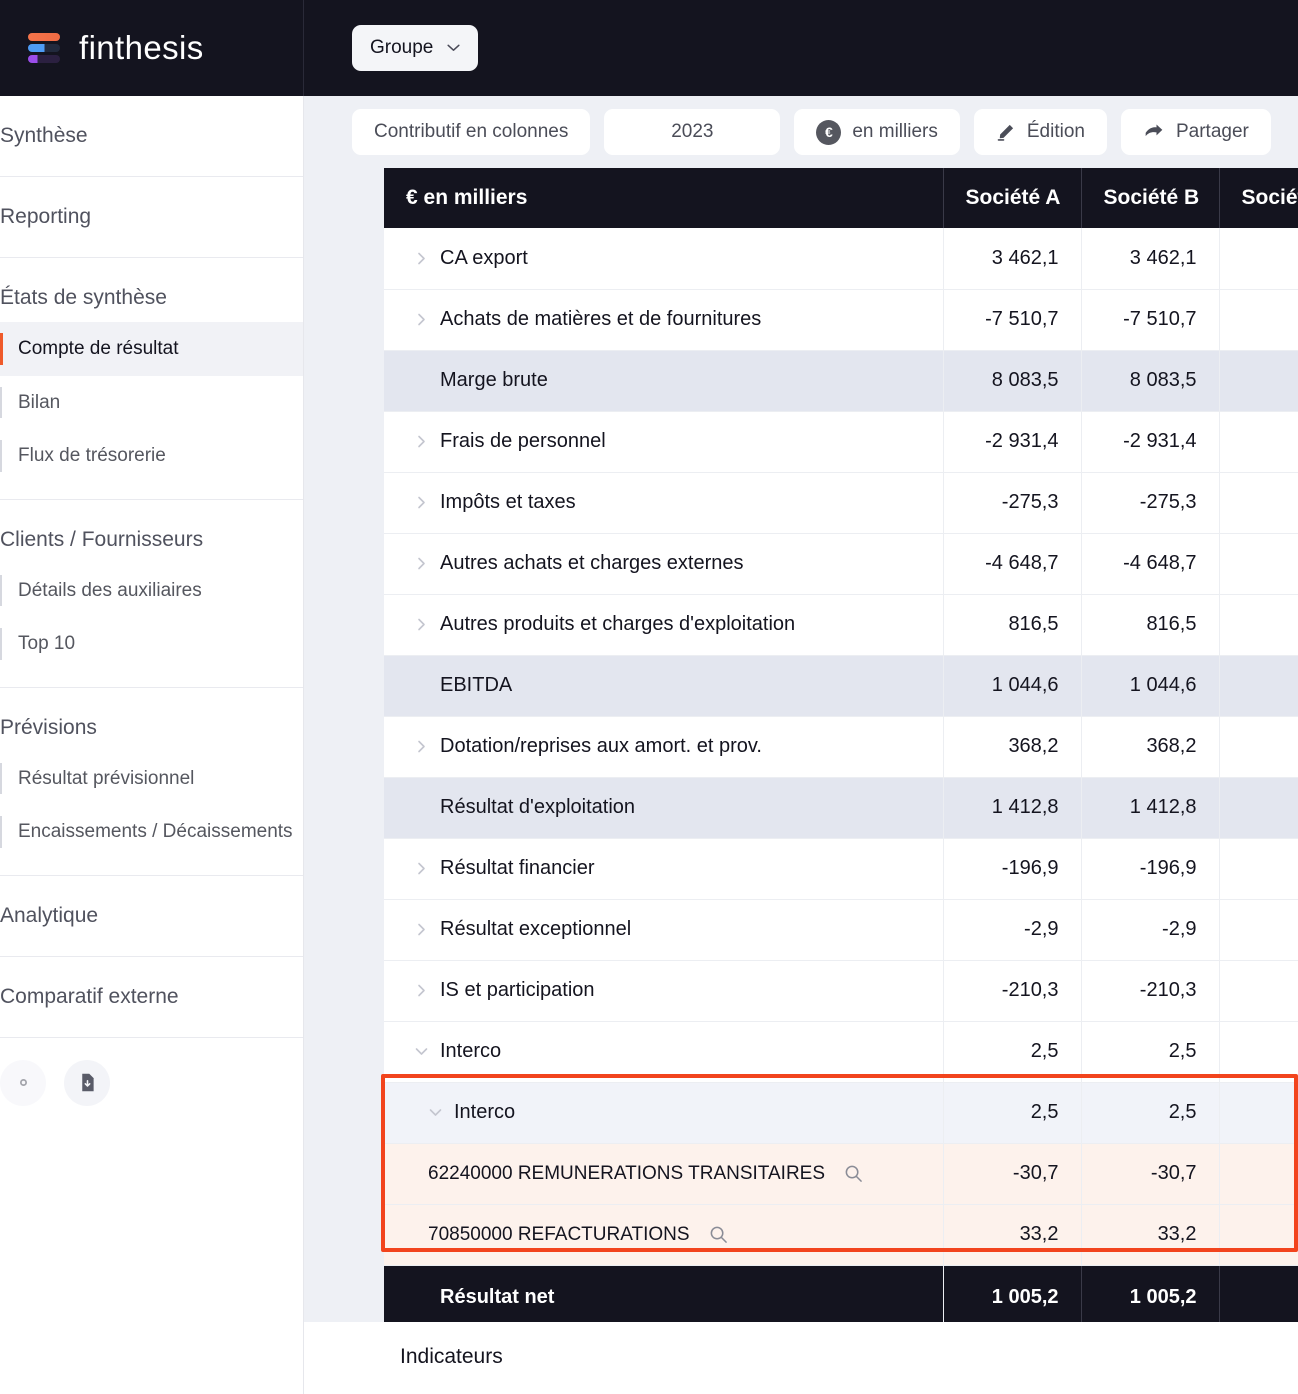 The height and width of the screenshot is (1394, 1298). Describe the element at coordinates (1012, 1235) in the screenshot. I see `cell-societe-a: 33,2` at that location.